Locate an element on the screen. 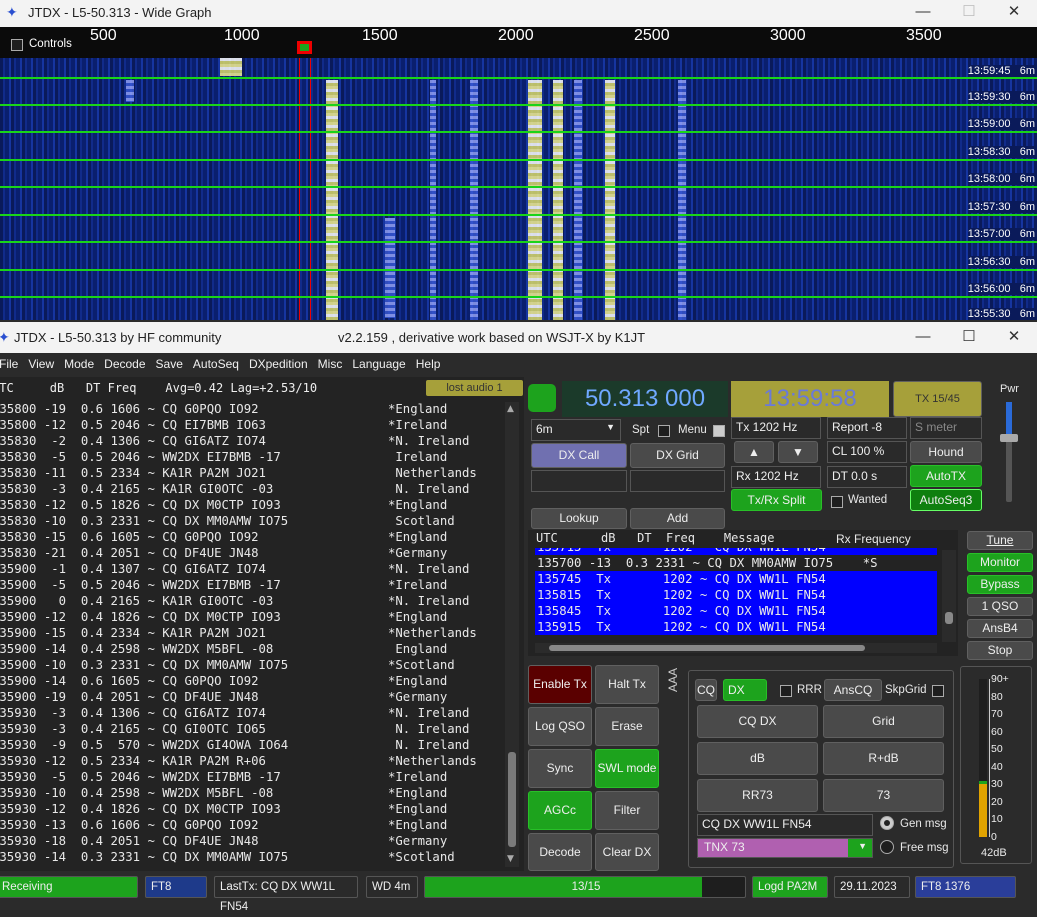  free-message-select: TNX 73 ▼ is located at coordinates (785, 848).